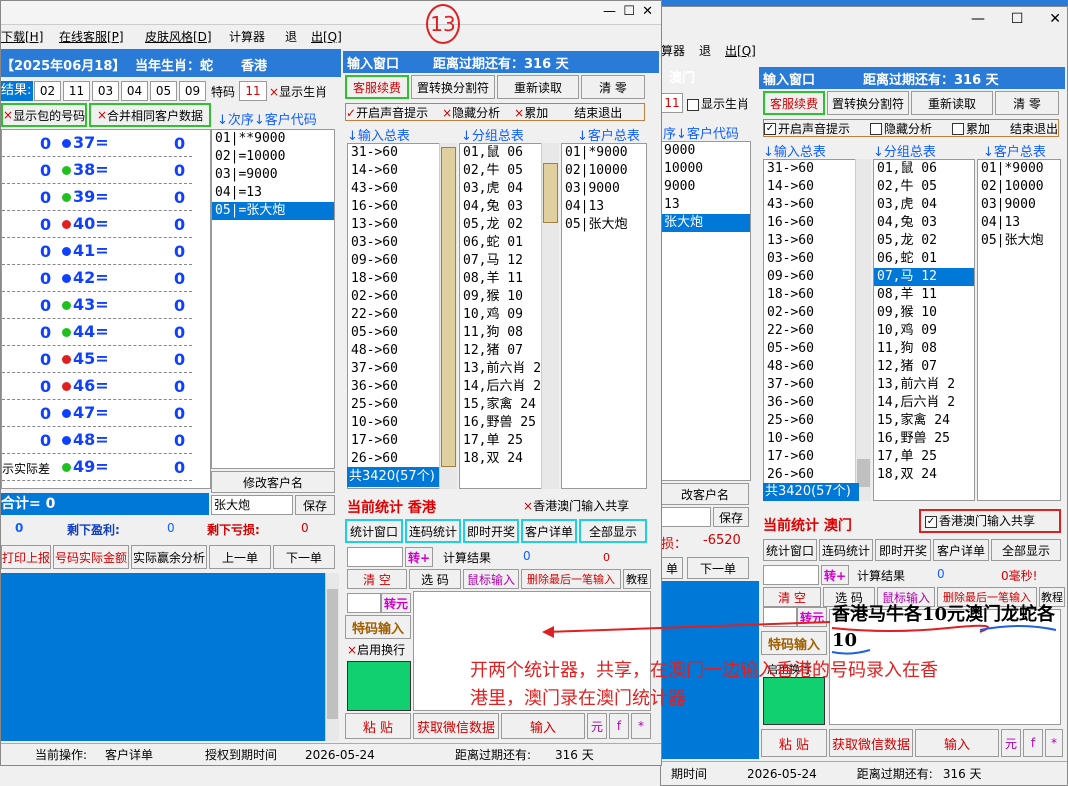 The image size is (1068, 786). I want to click on next-order-button: 下一单, so click(304, 557).